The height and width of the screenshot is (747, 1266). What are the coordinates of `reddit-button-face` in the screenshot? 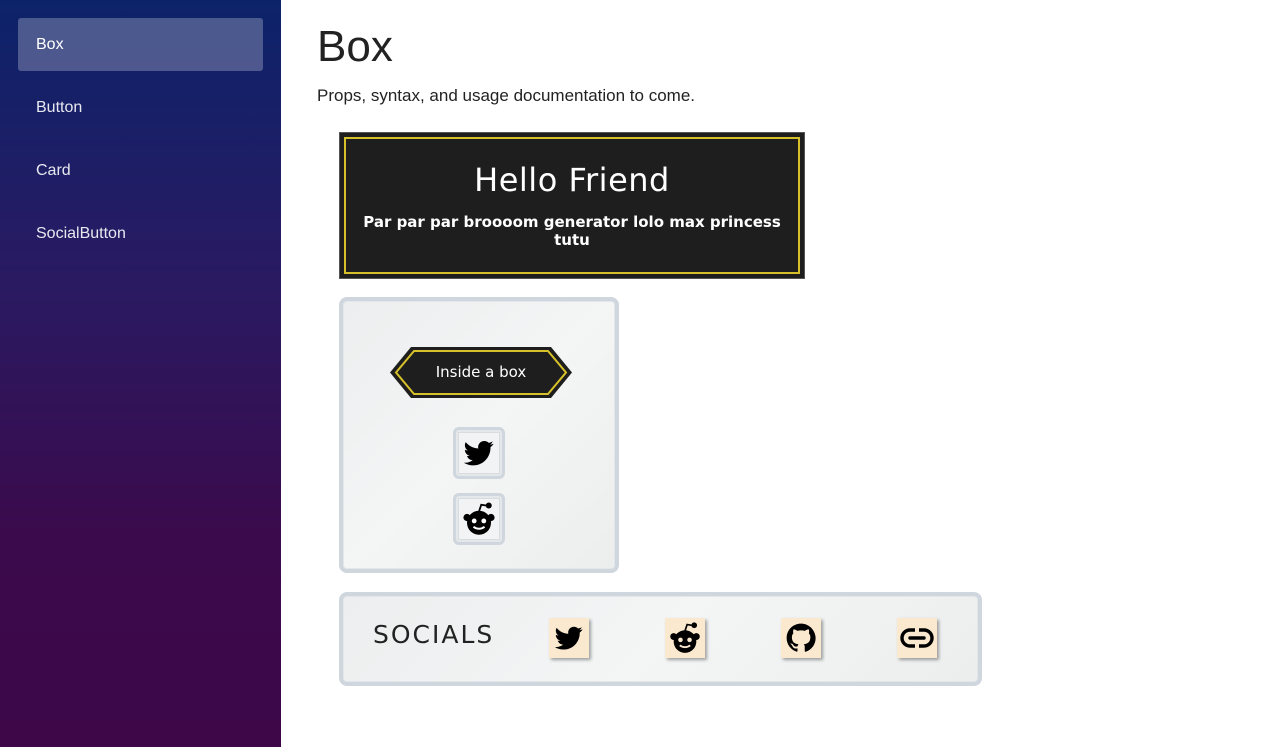 It's located at (479, 519).